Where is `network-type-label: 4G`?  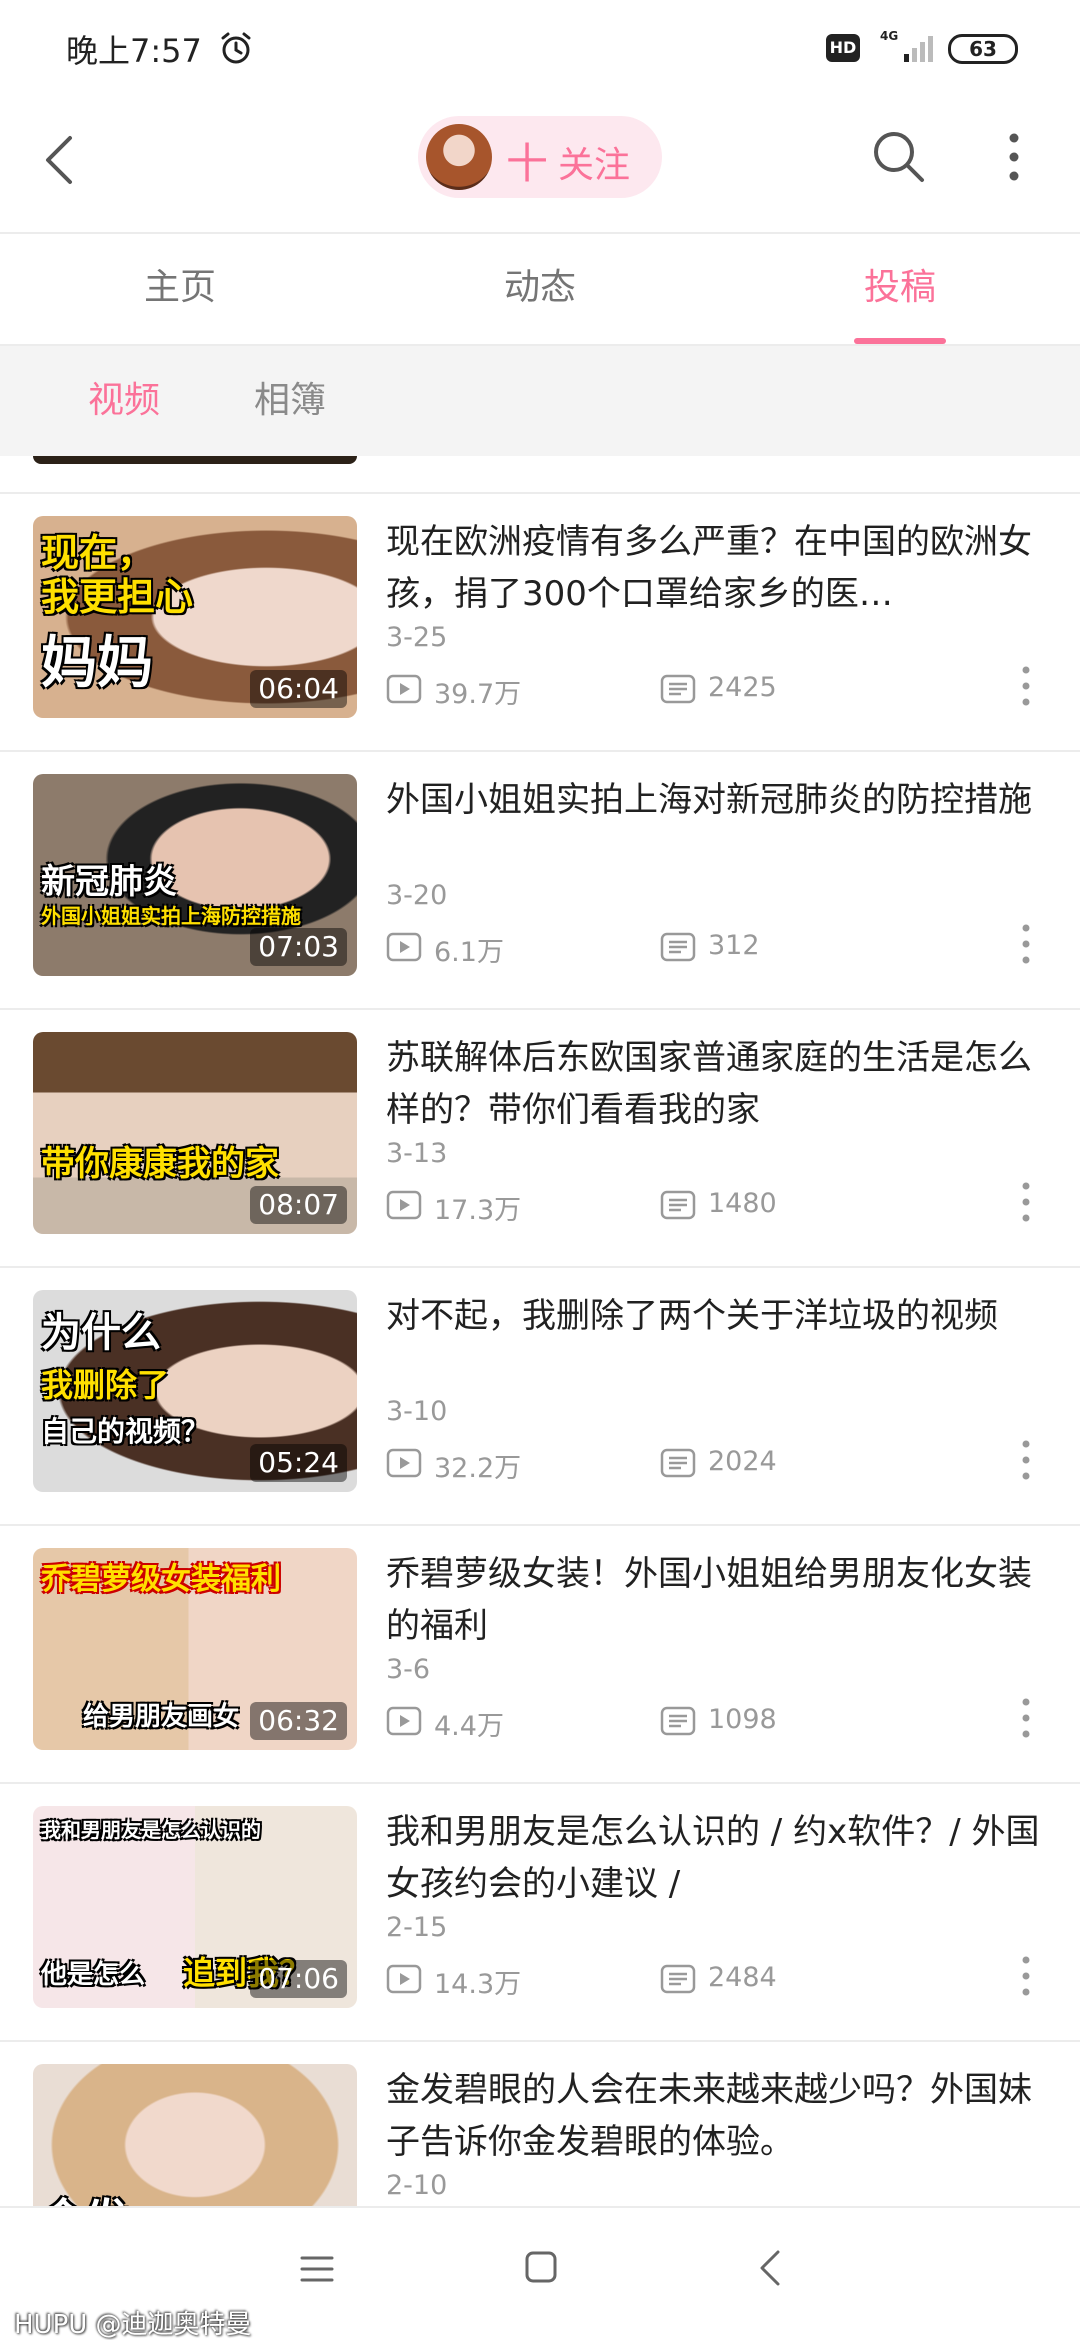 network-type-label: 4G is located at coordinates (889, 36).